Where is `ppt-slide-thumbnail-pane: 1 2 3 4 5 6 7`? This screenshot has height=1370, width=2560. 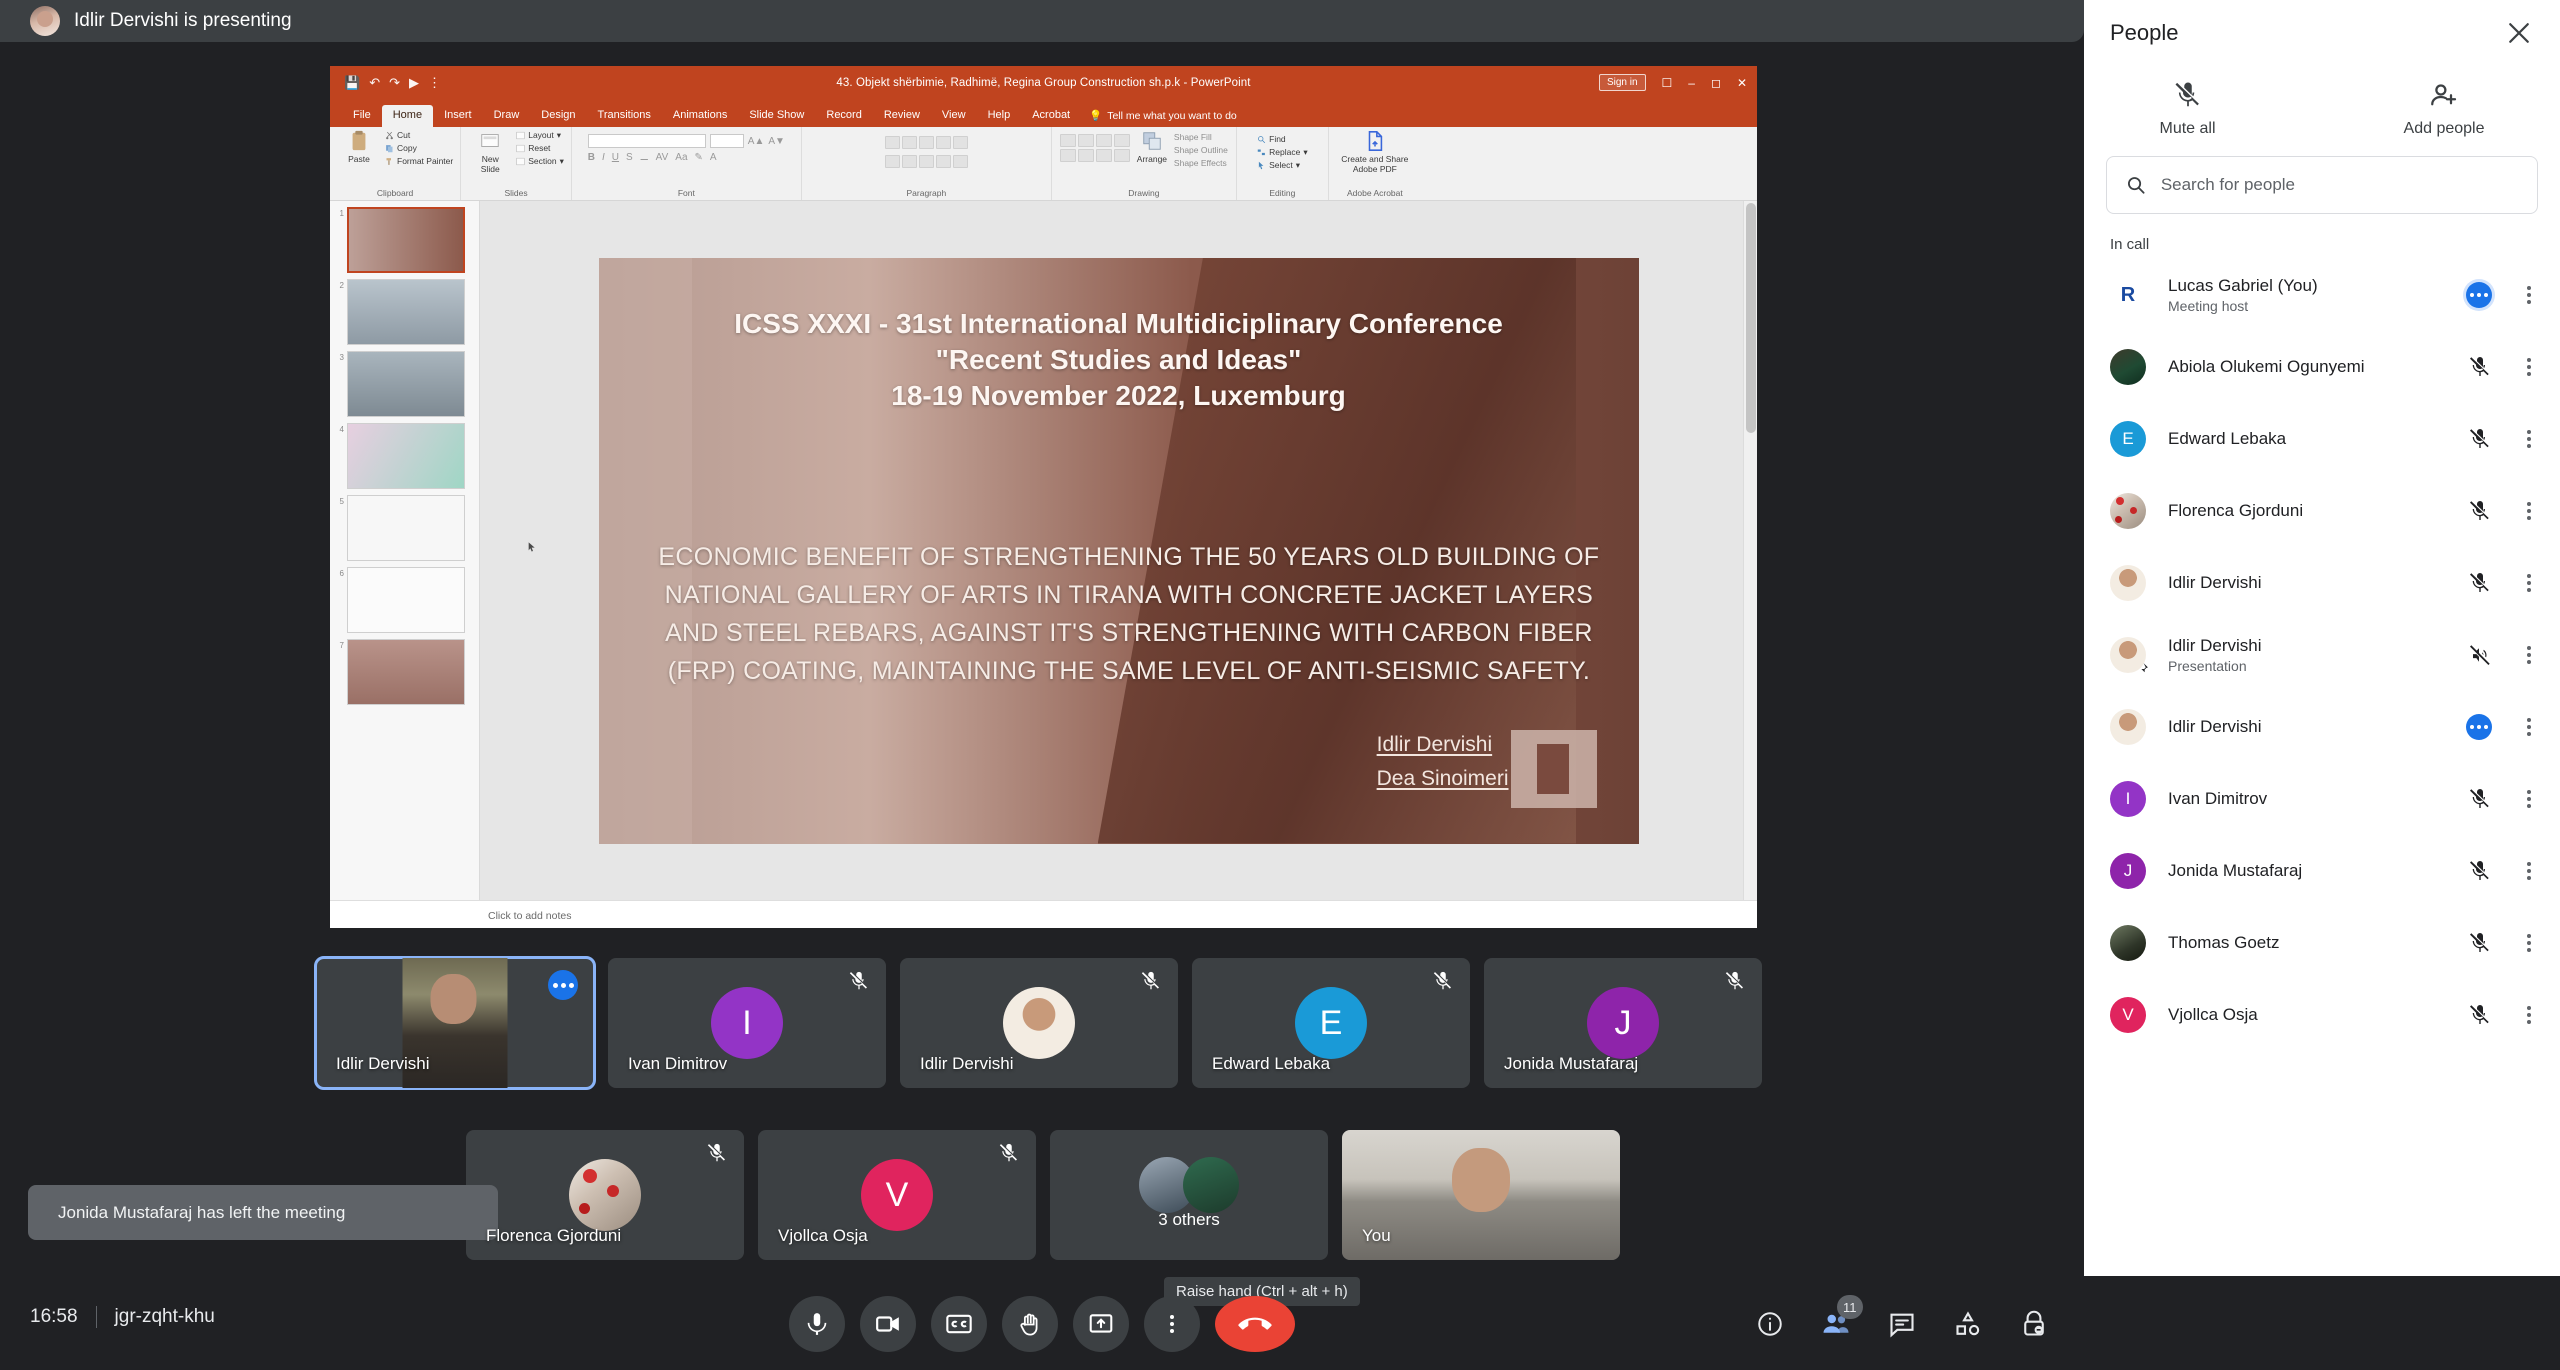
ppt-slide-thumbnail-pane: 1 2 3 4 5 6 7 is located at coordinates (405, 550).